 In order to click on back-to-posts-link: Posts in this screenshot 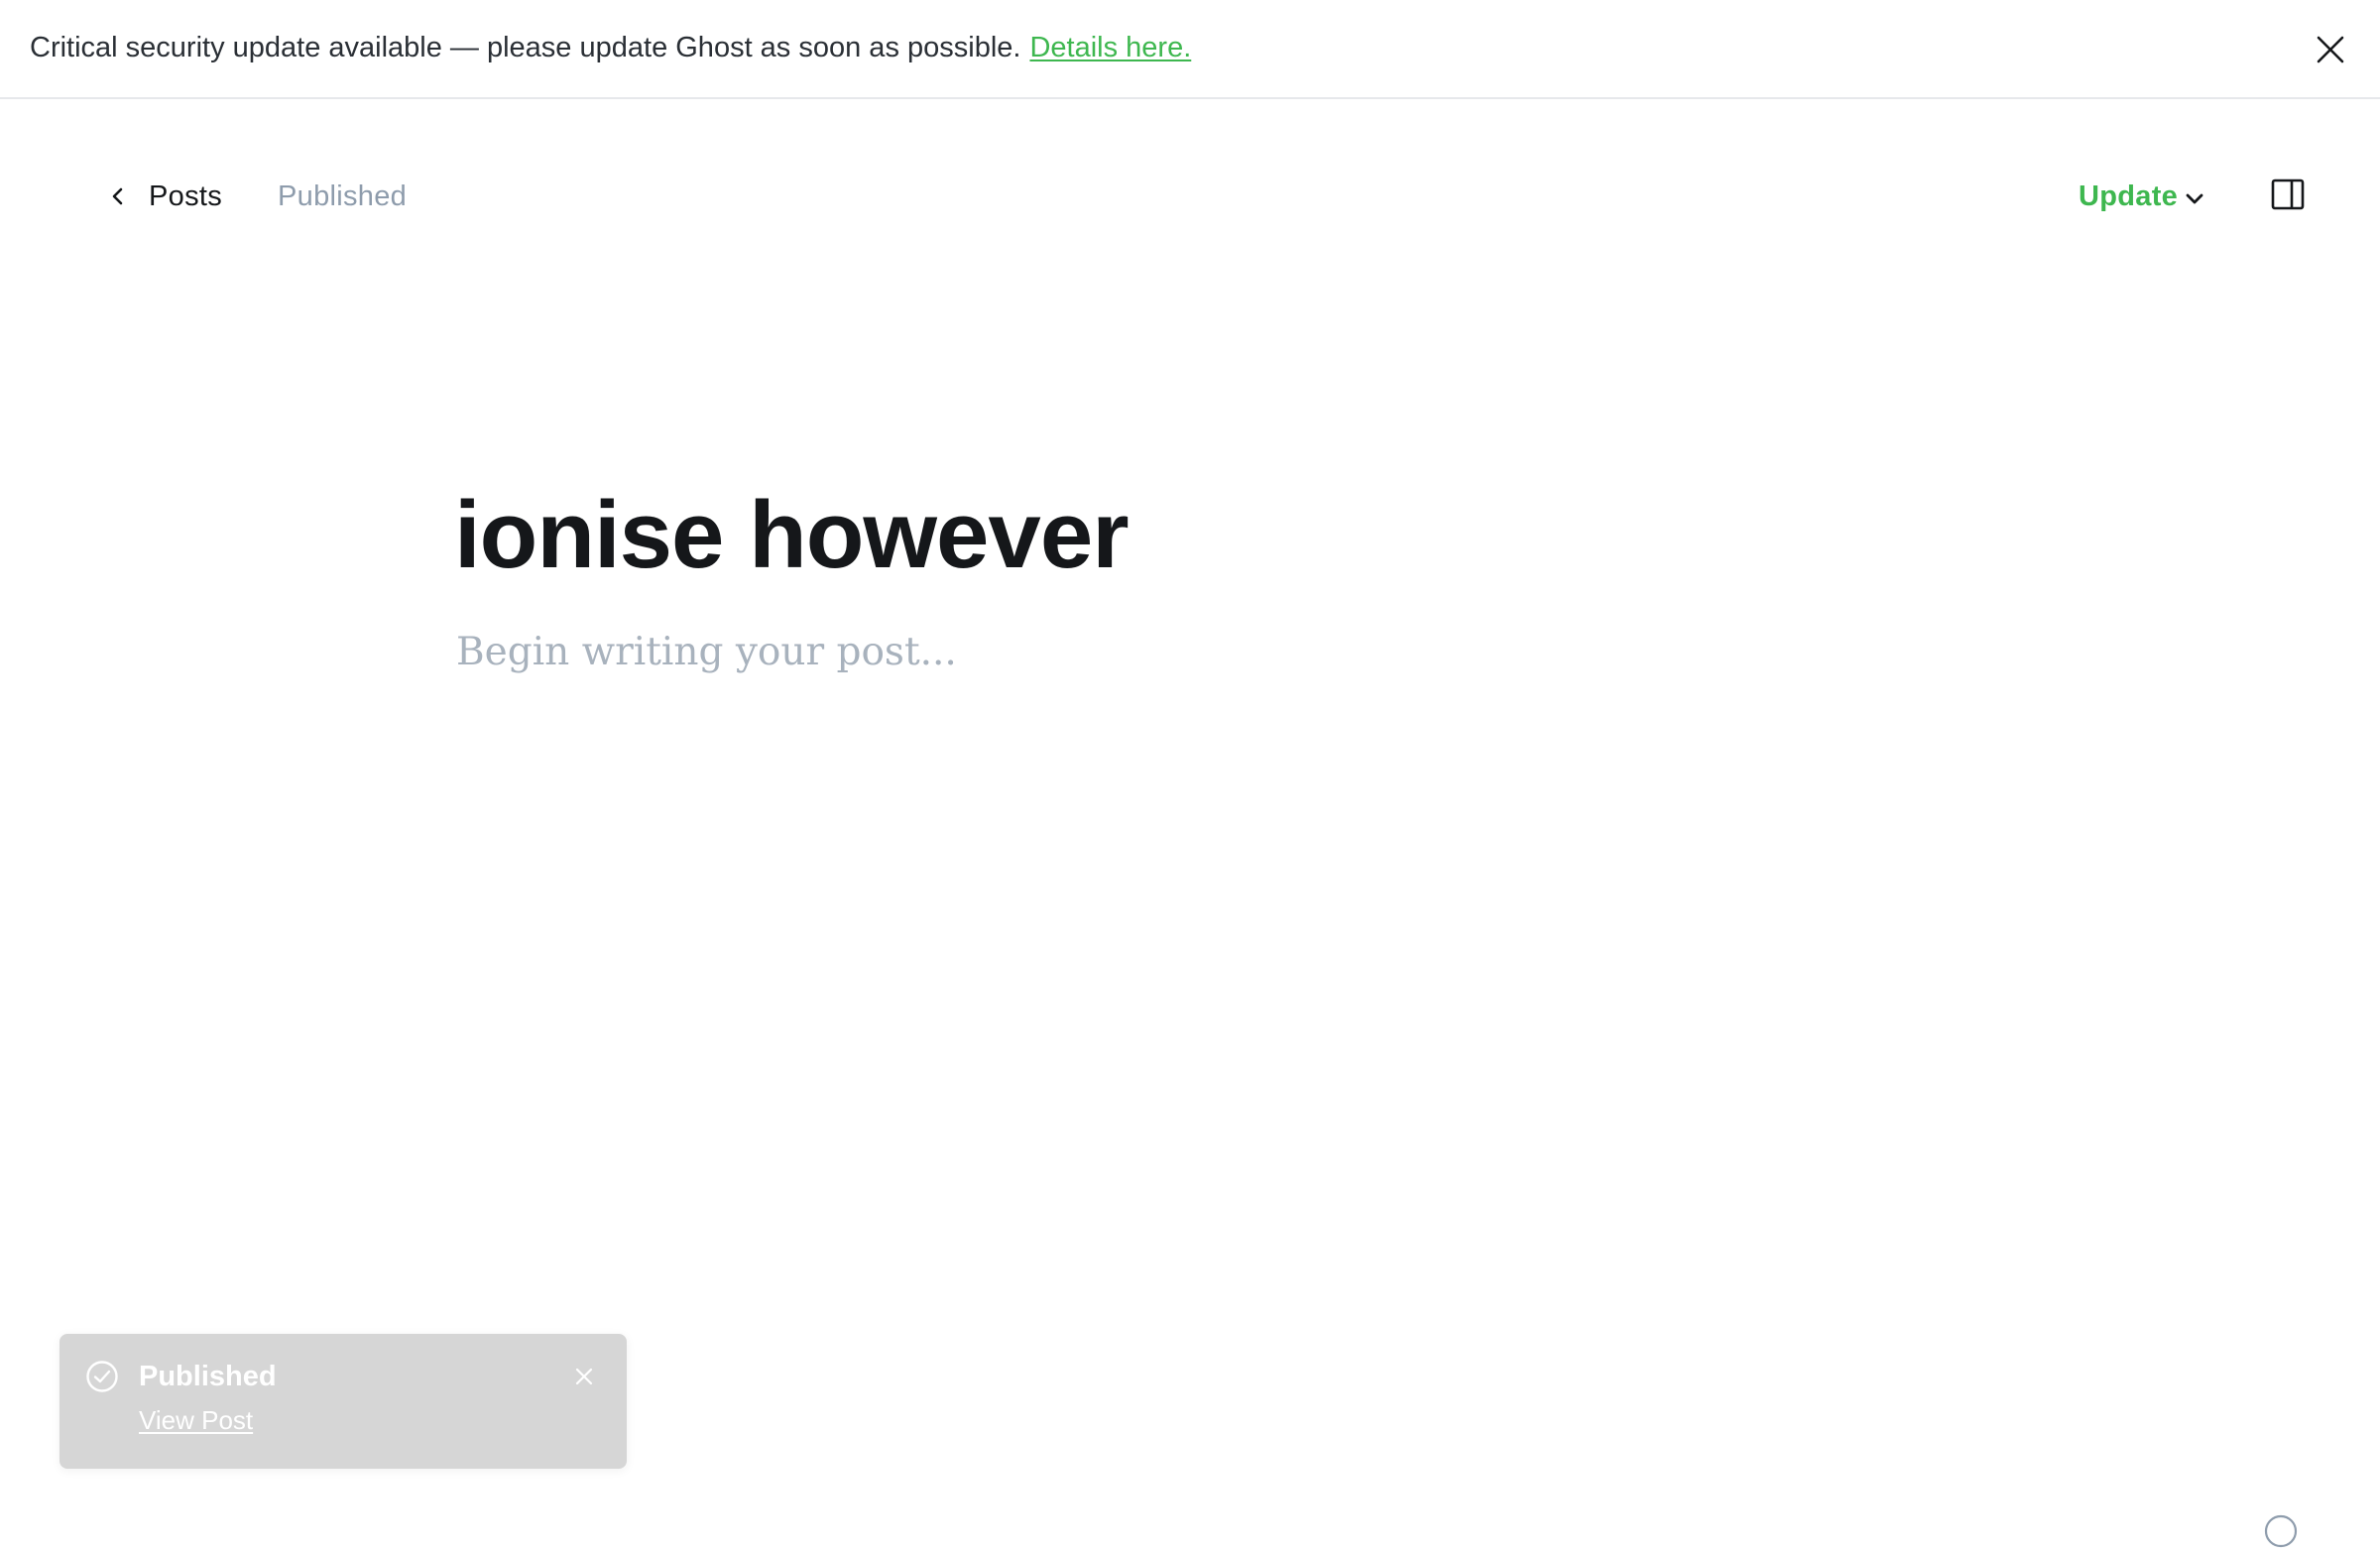, I will do `click(164, 196)`.